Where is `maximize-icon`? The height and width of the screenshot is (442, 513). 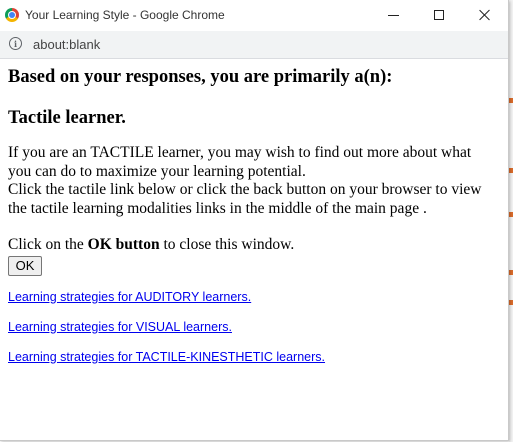 maximize-icon is located at coordinates (439, 15).